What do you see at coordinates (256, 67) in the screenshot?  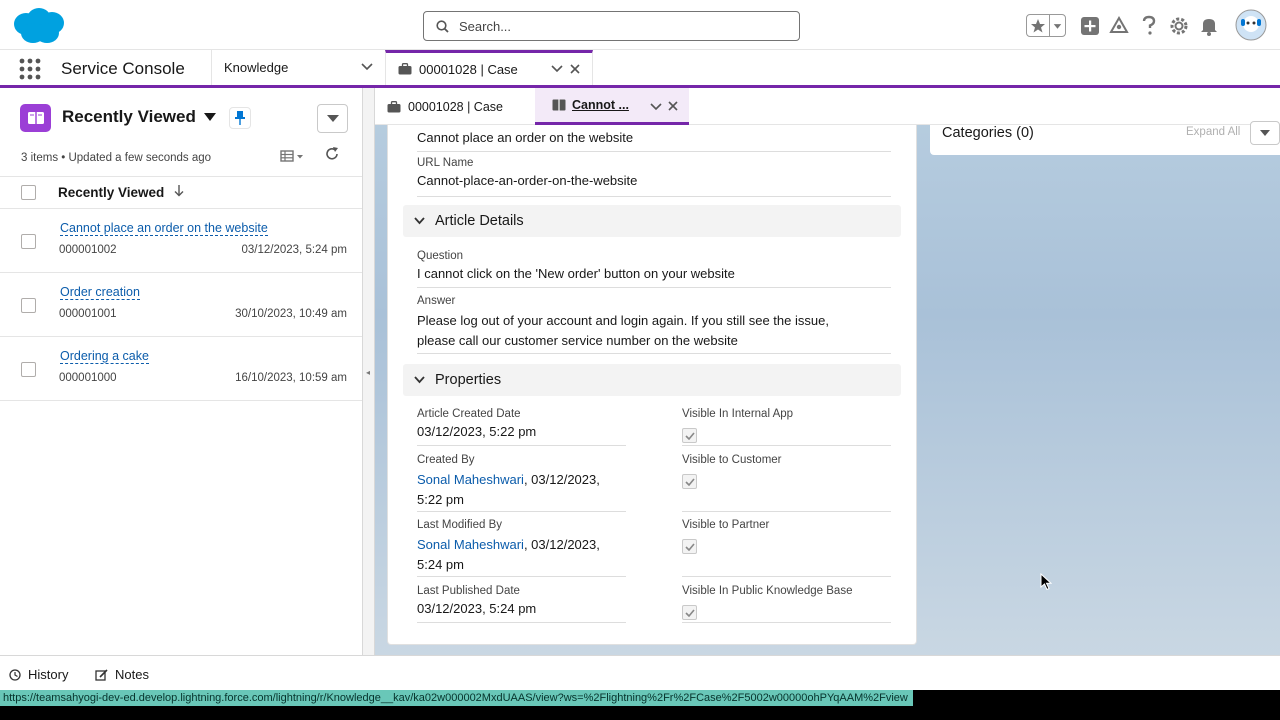 I see `navigation-selector-label: Knowledge` at bounding box center [256, 67].